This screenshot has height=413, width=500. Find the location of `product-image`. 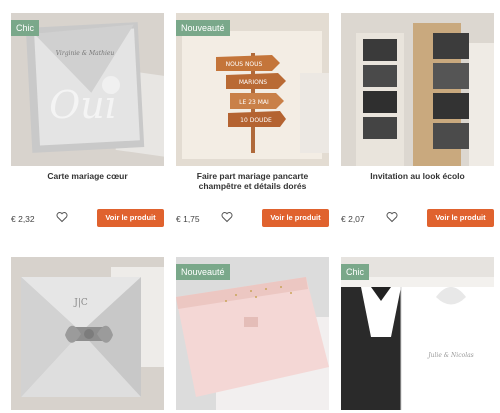

product-image is located at coordinates (417, 89).